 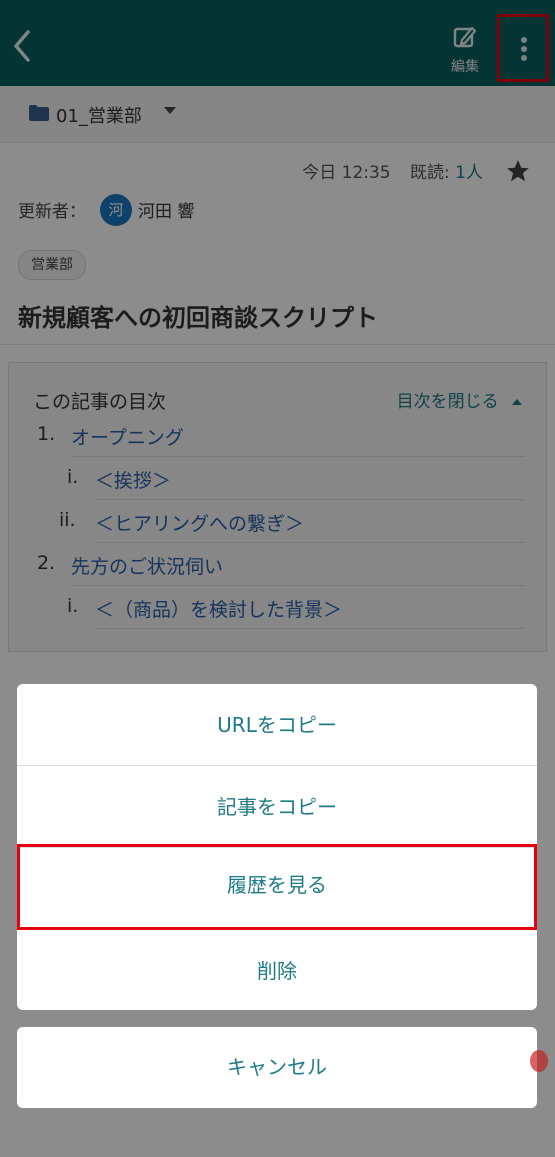 I want to click on notification-badge, so click(x=539, y=1061).